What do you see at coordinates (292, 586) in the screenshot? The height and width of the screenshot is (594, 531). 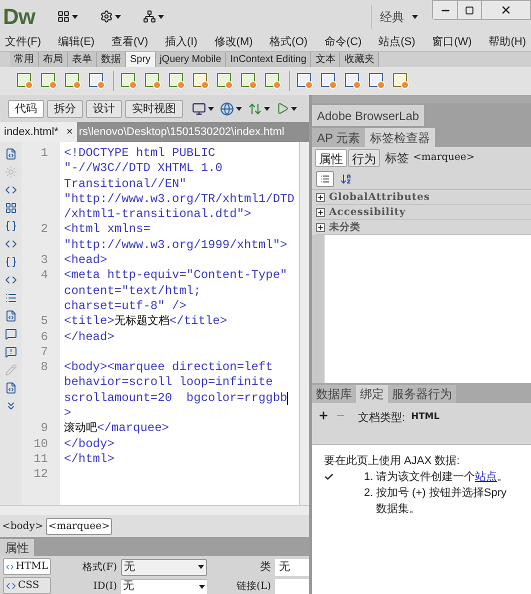 I see `link-field` at bounding box center [292, 586].